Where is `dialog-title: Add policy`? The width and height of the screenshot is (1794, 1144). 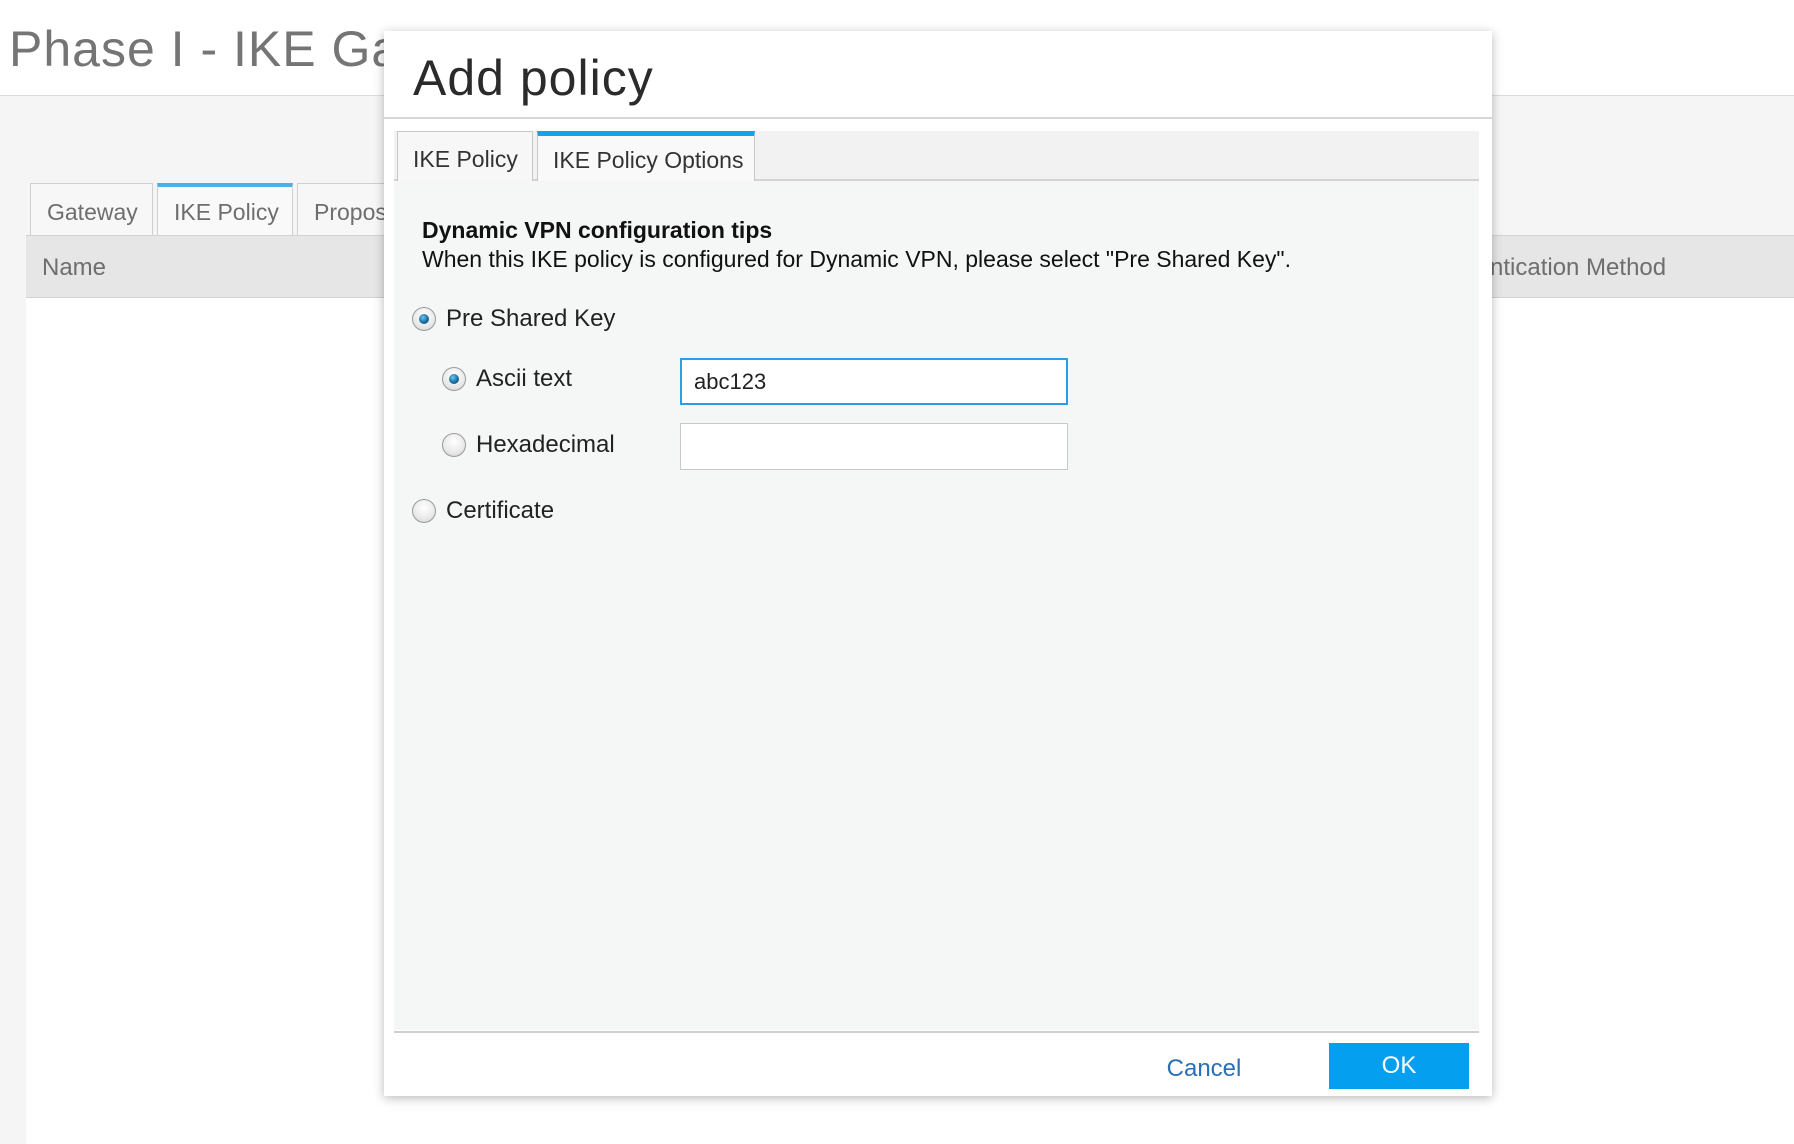
dialog-title: Add policy is located at coordinates (533, 78).